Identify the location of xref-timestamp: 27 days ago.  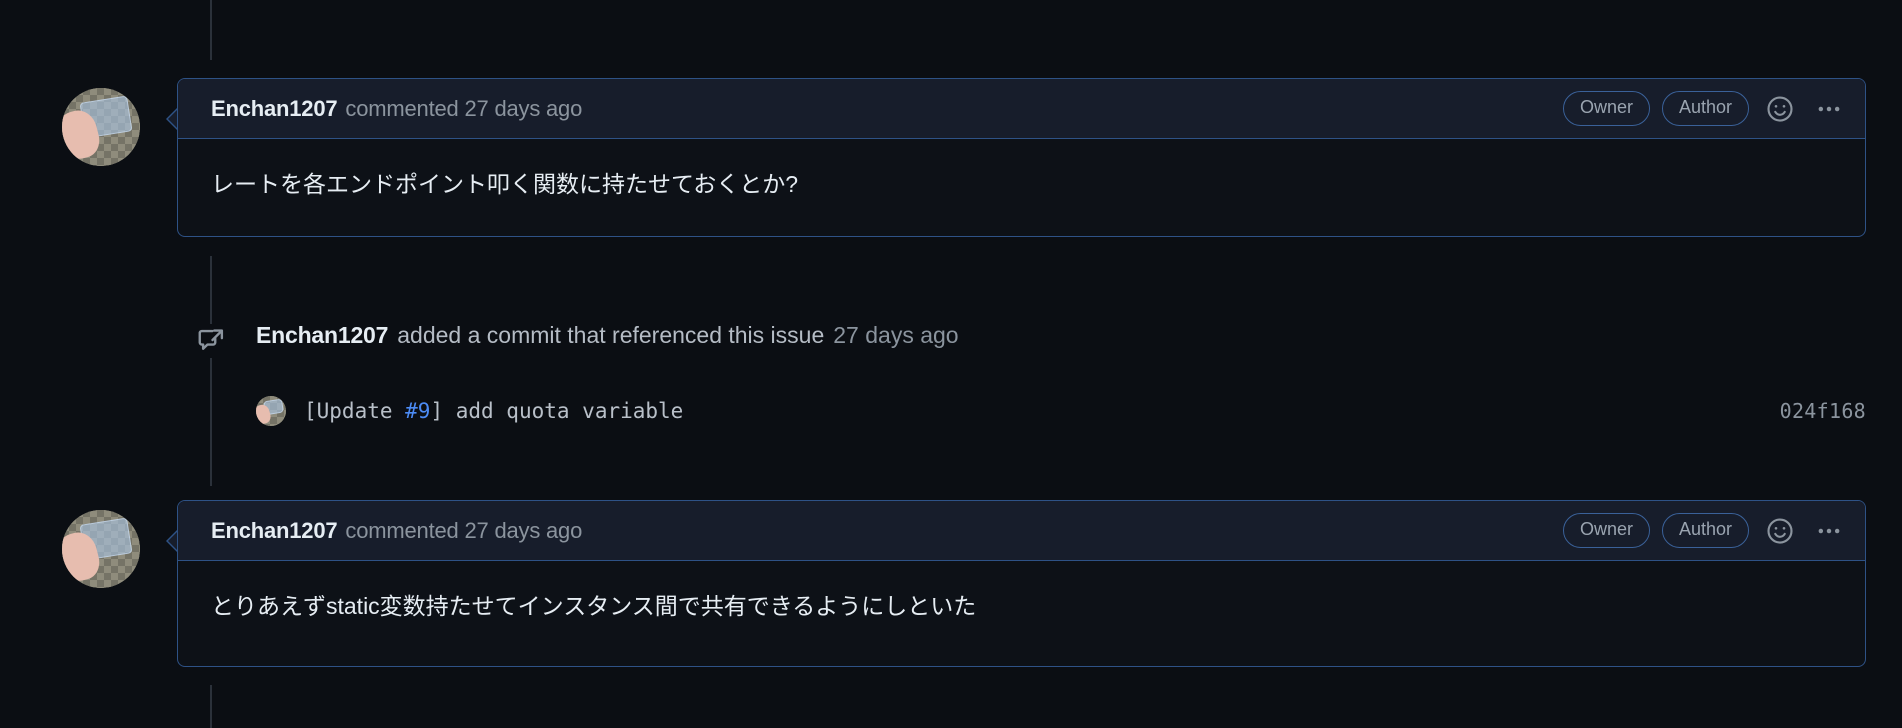
(896, 335).